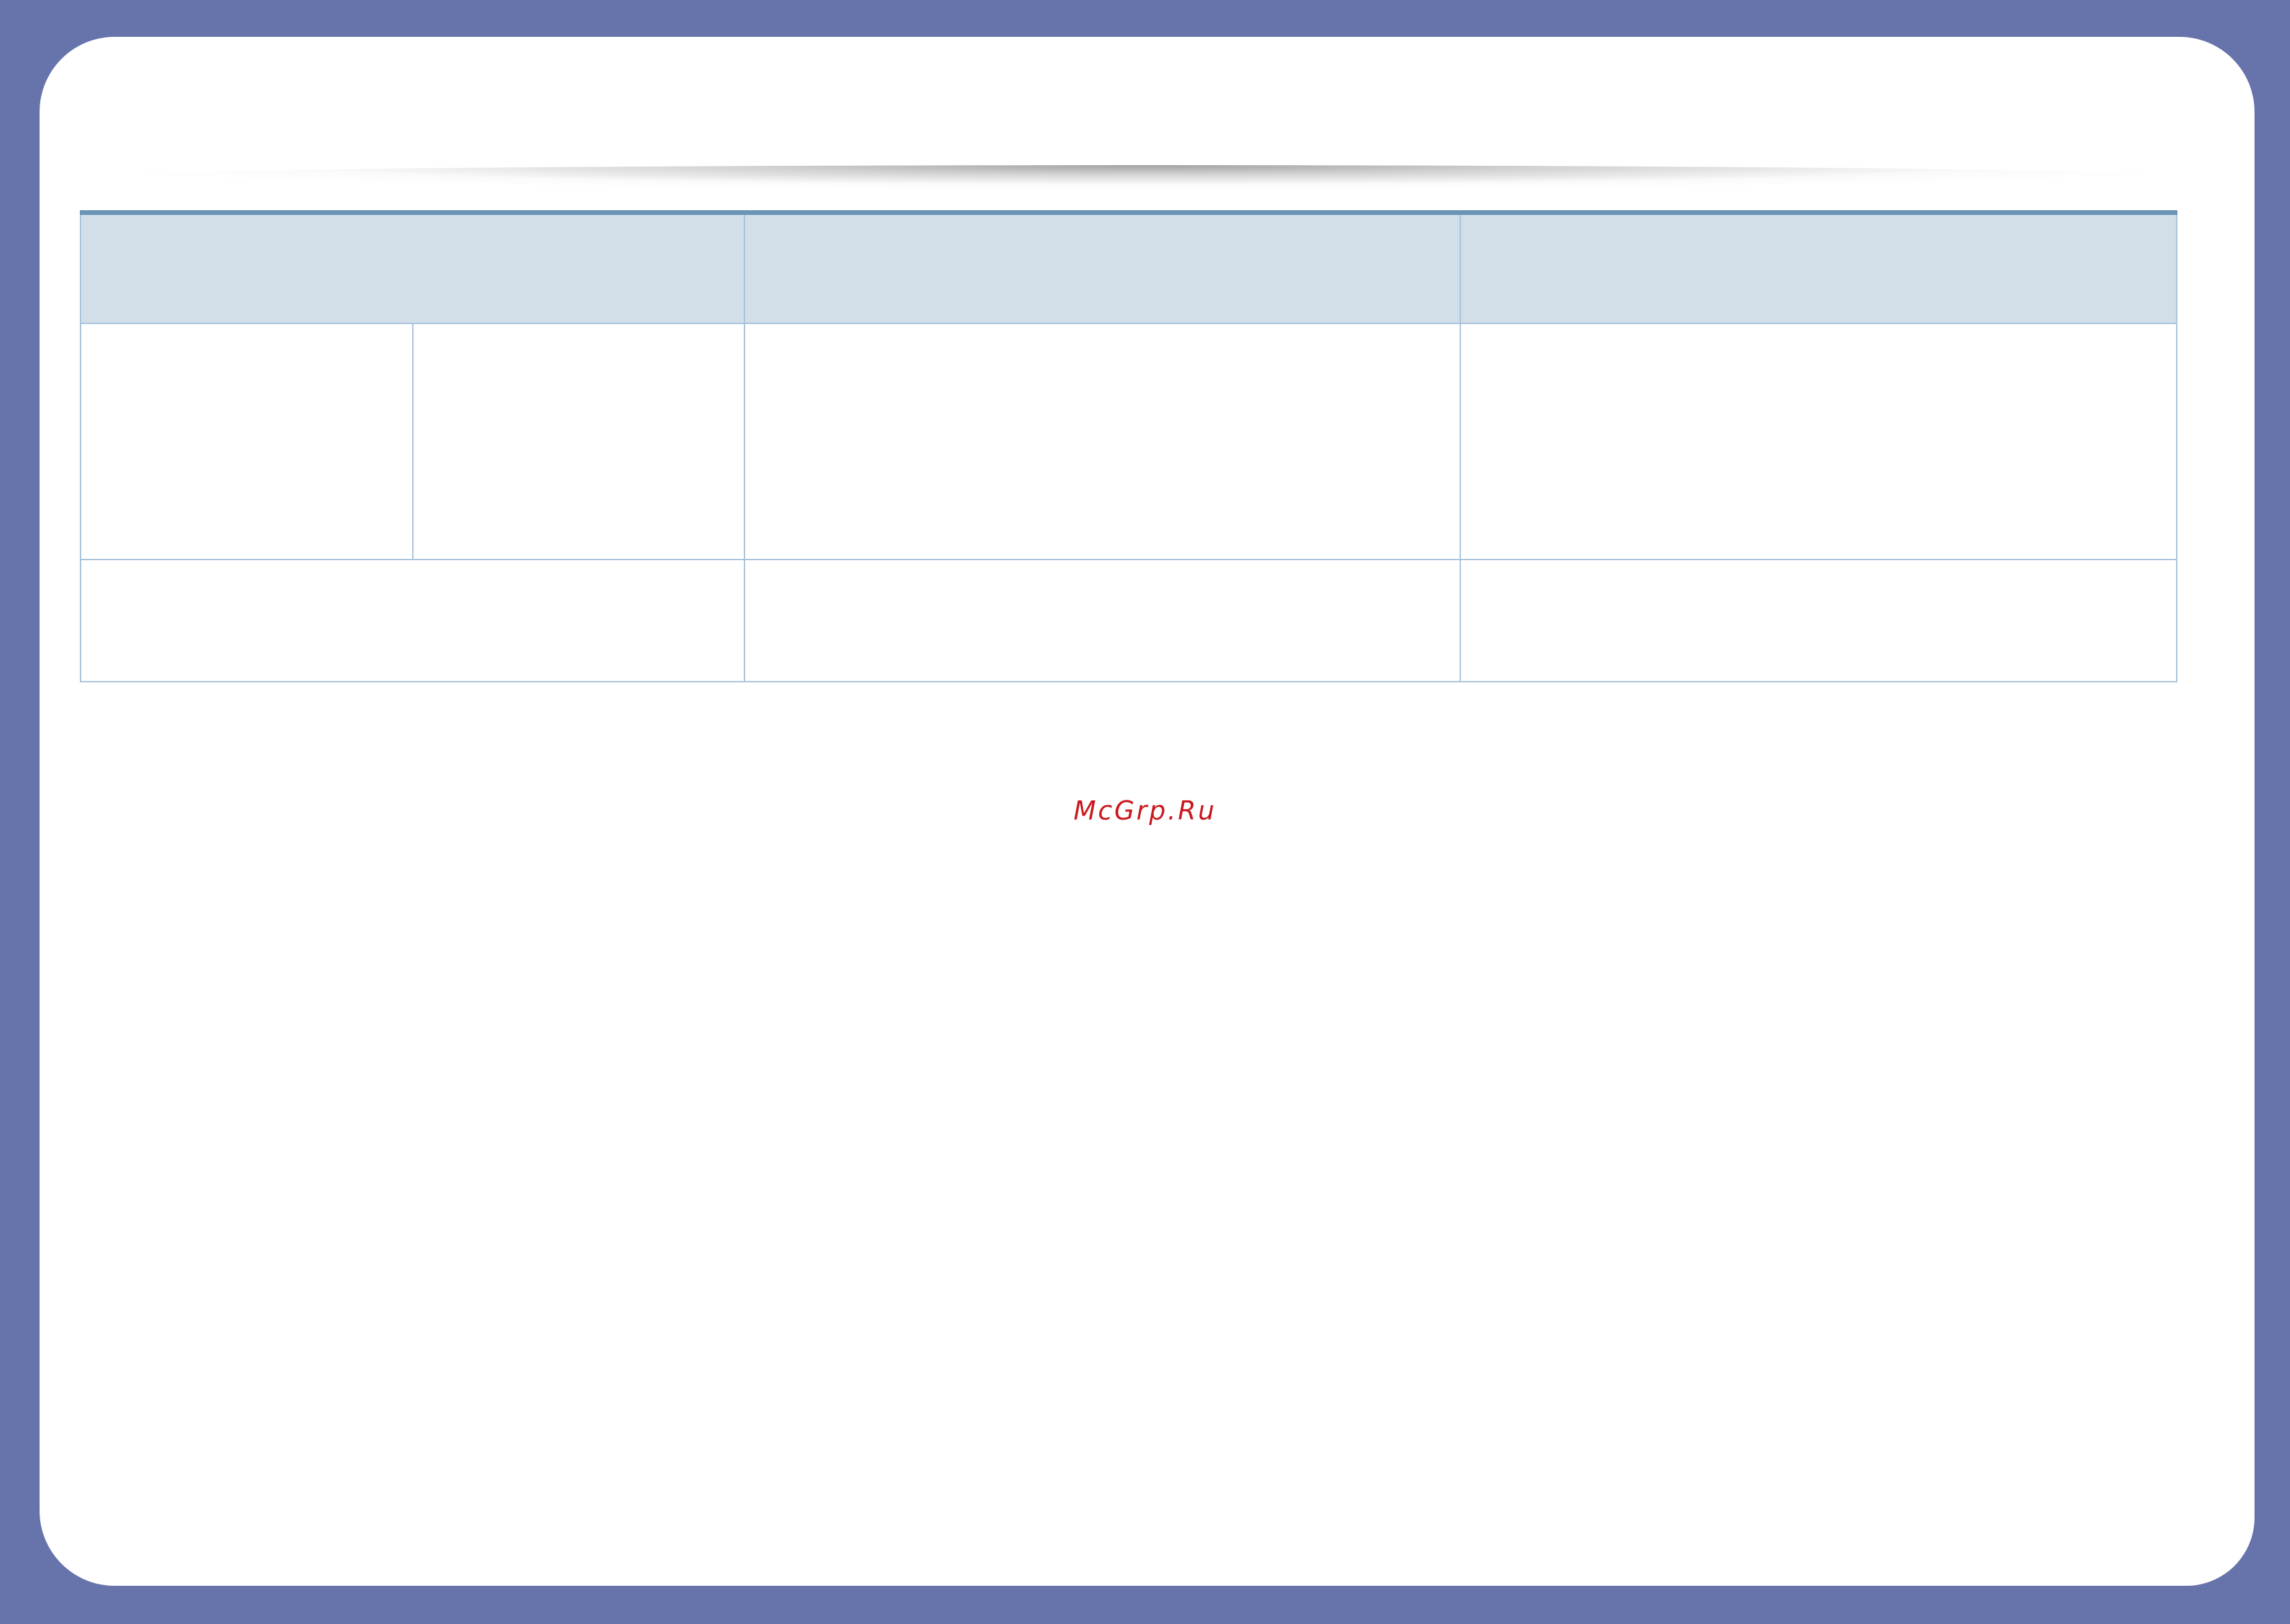  What do you see at coordinates (1147, 177) in the screenshot?
I see `header-divider-shadow` at bounding box center [1147, 177].